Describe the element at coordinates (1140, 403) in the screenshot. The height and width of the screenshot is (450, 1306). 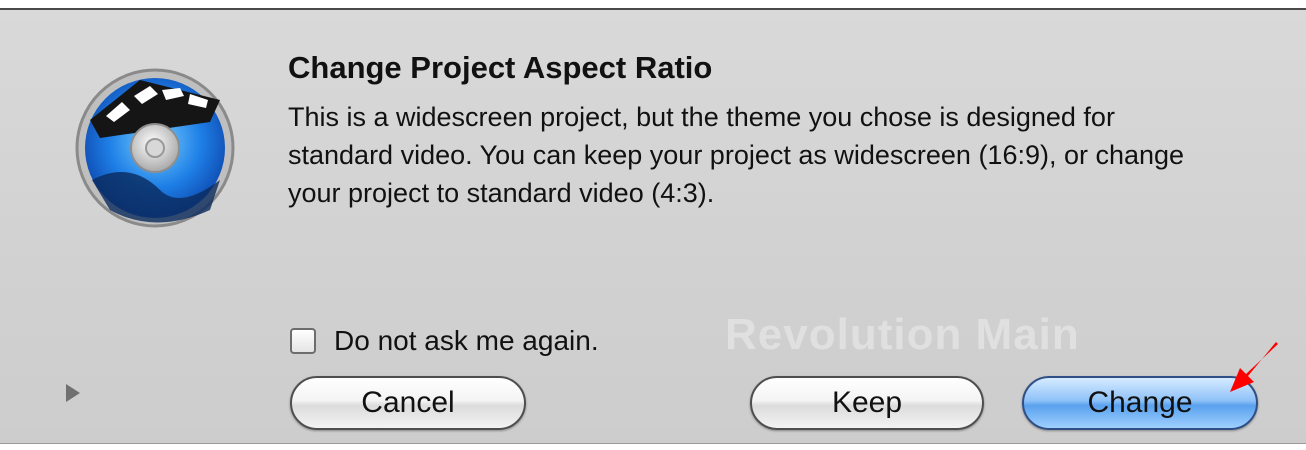
I see `change-button: Change` at that location.